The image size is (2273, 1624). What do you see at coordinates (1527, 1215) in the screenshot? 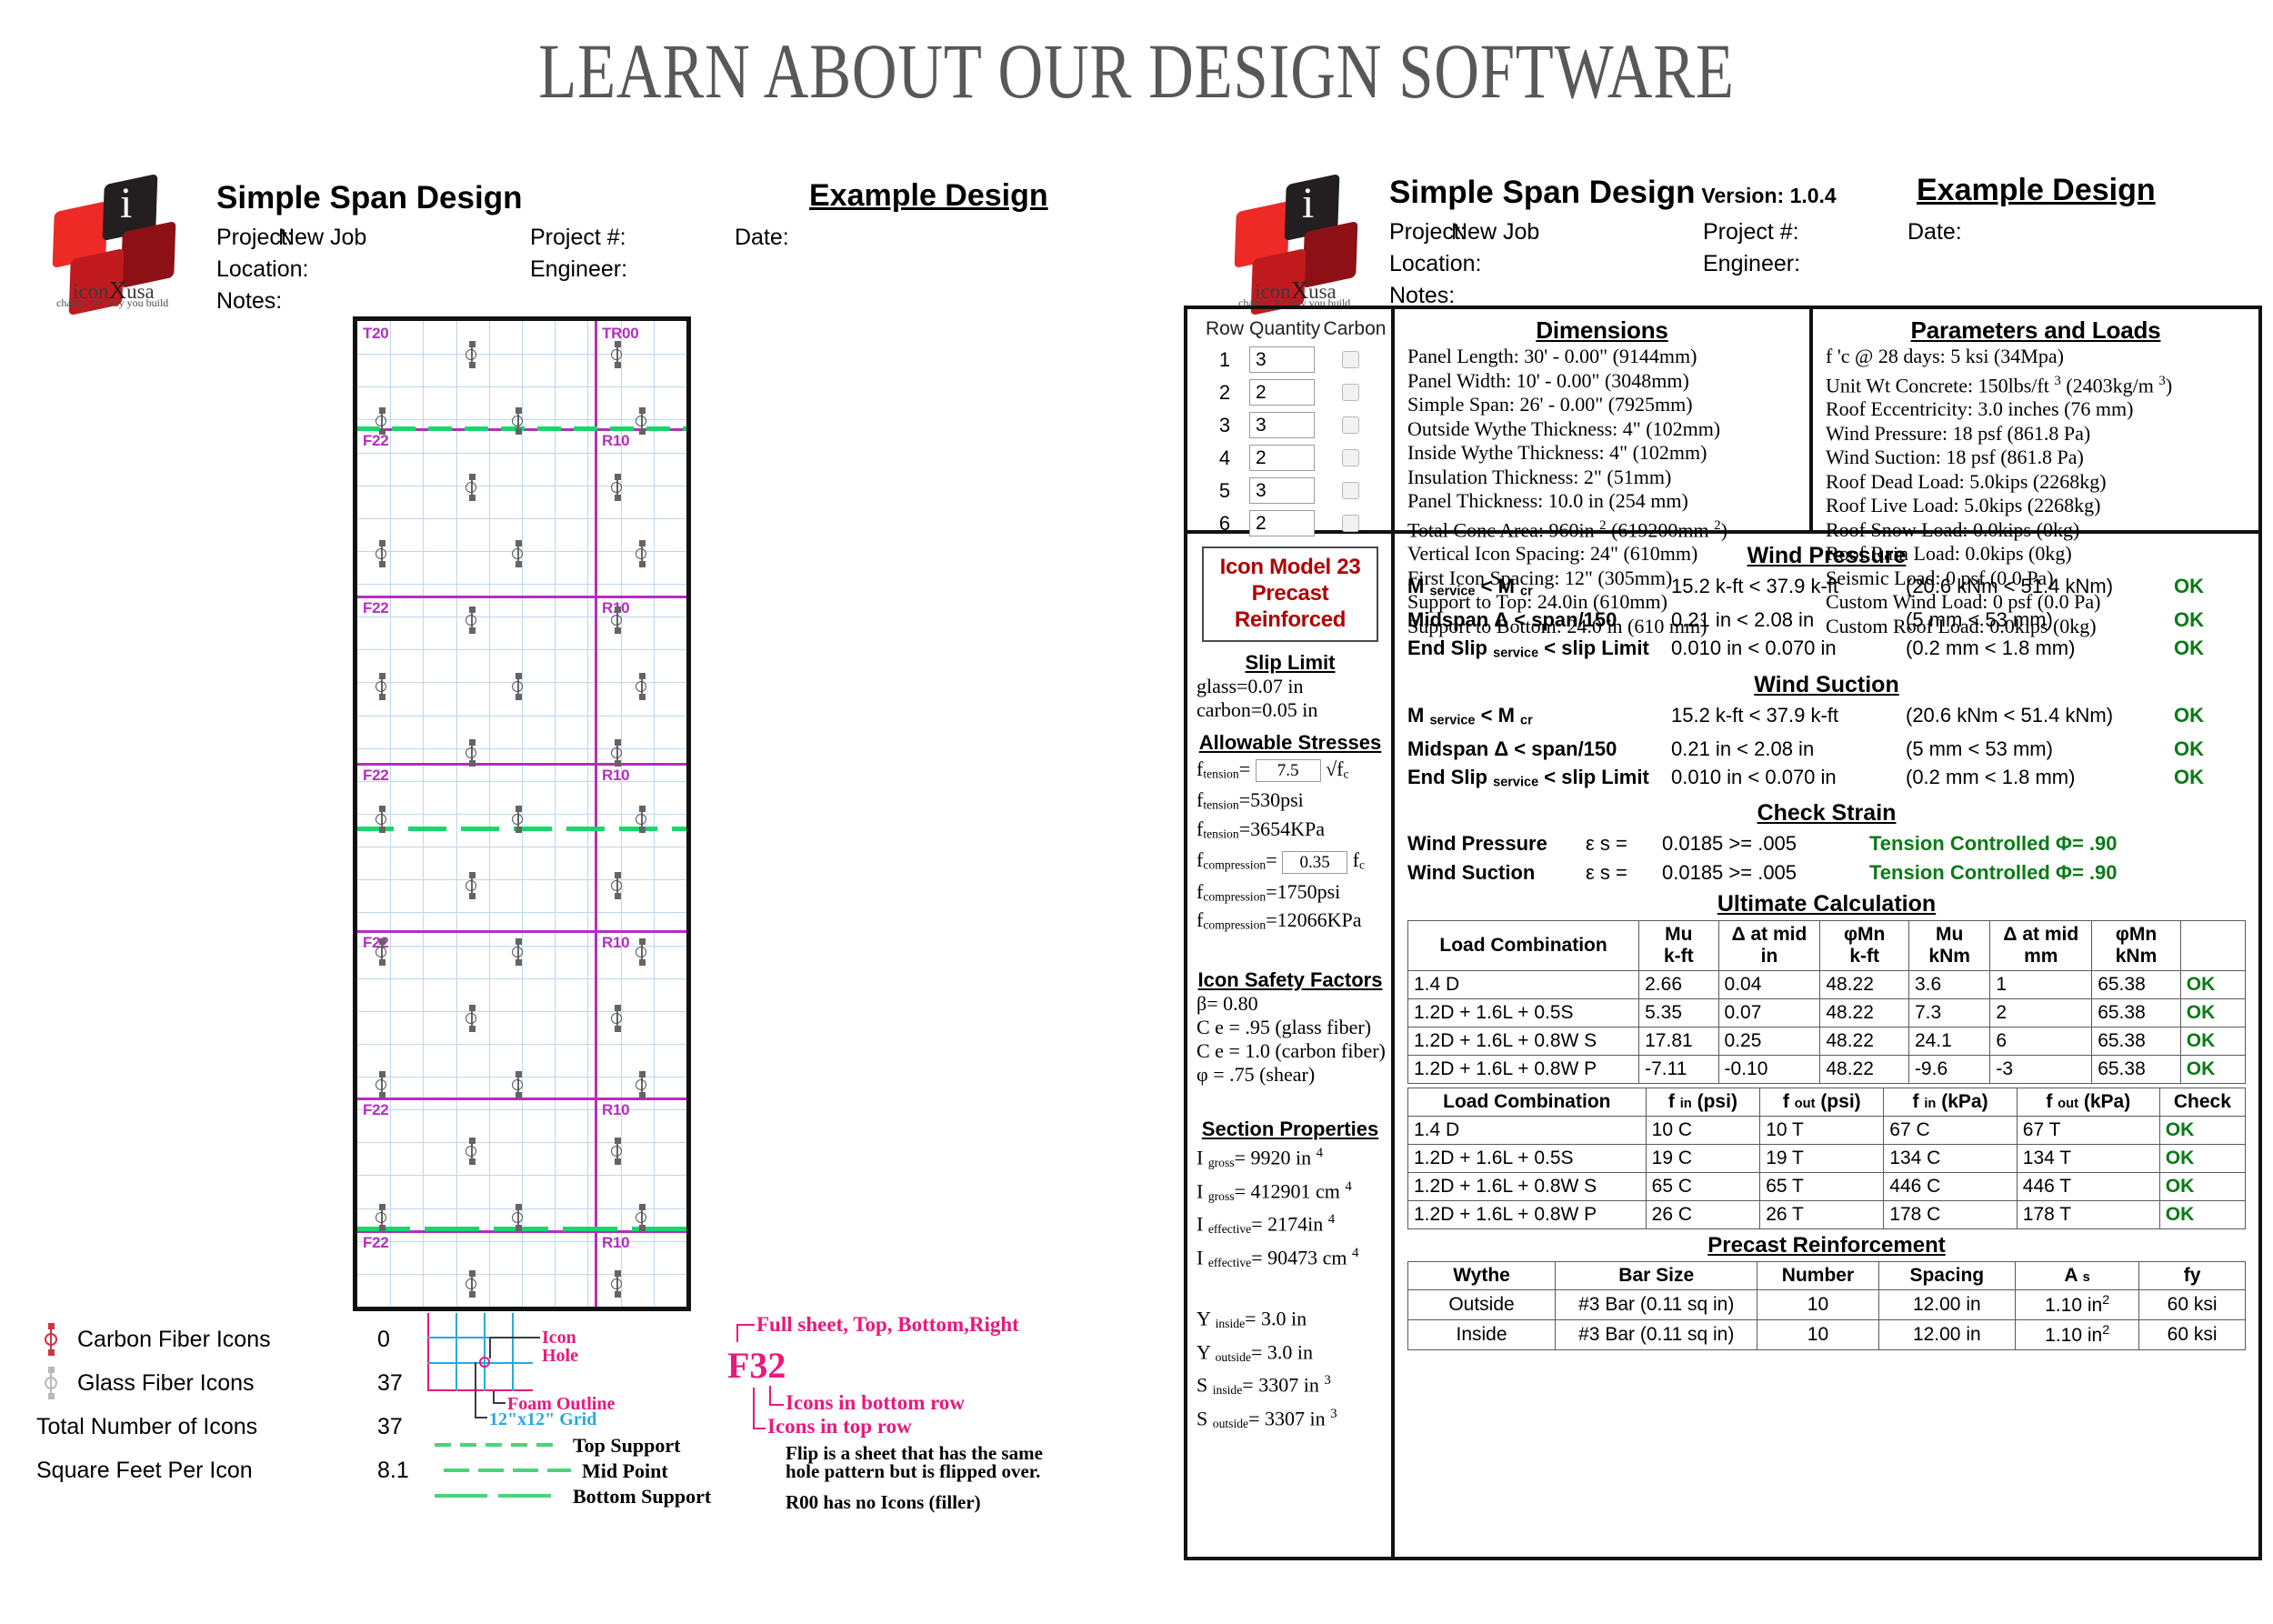
I see `st-3-0: 1.2D + 1.6L + 0.8W P` at bounding box center [1527, 1215].